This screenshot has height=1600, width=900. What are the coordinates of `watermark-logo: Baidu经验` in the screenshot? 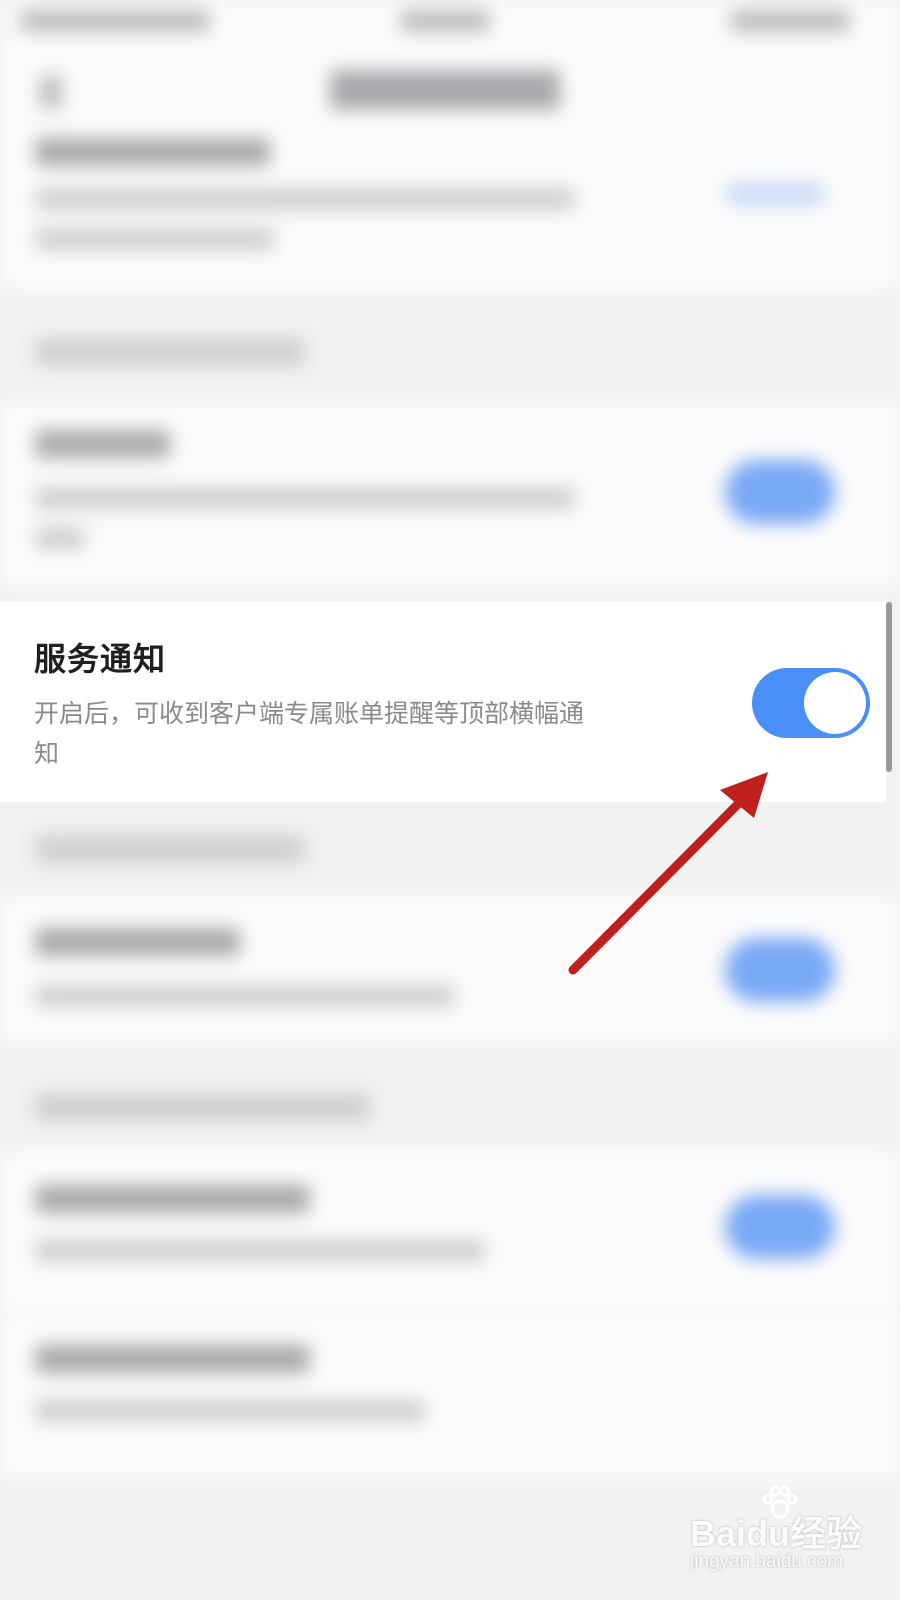 It's located at (776, 1533).